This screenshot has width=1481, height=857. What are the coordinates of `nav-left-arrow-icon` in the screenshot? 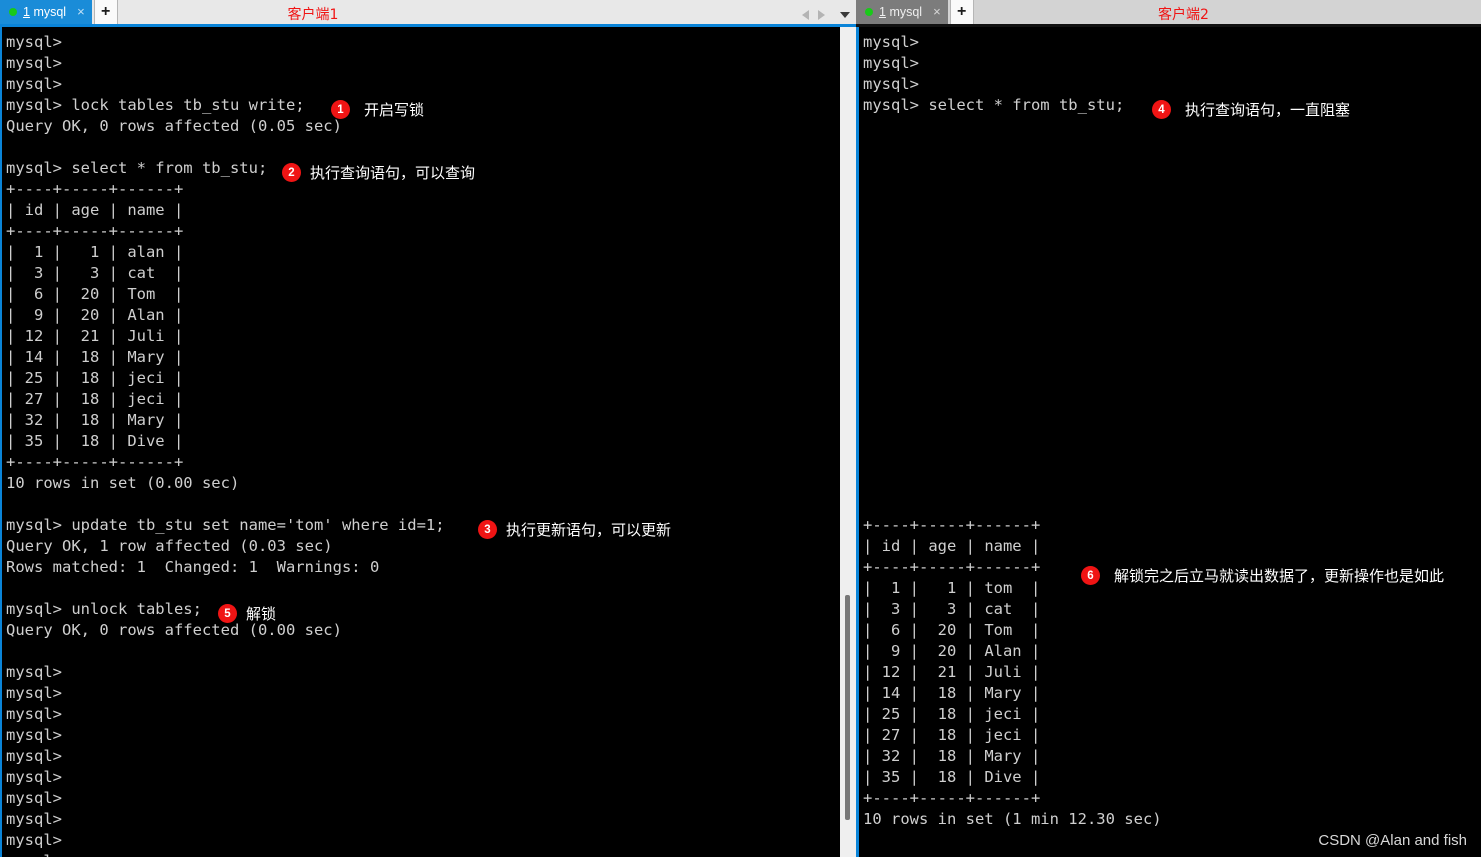 It's located at (805, 15).